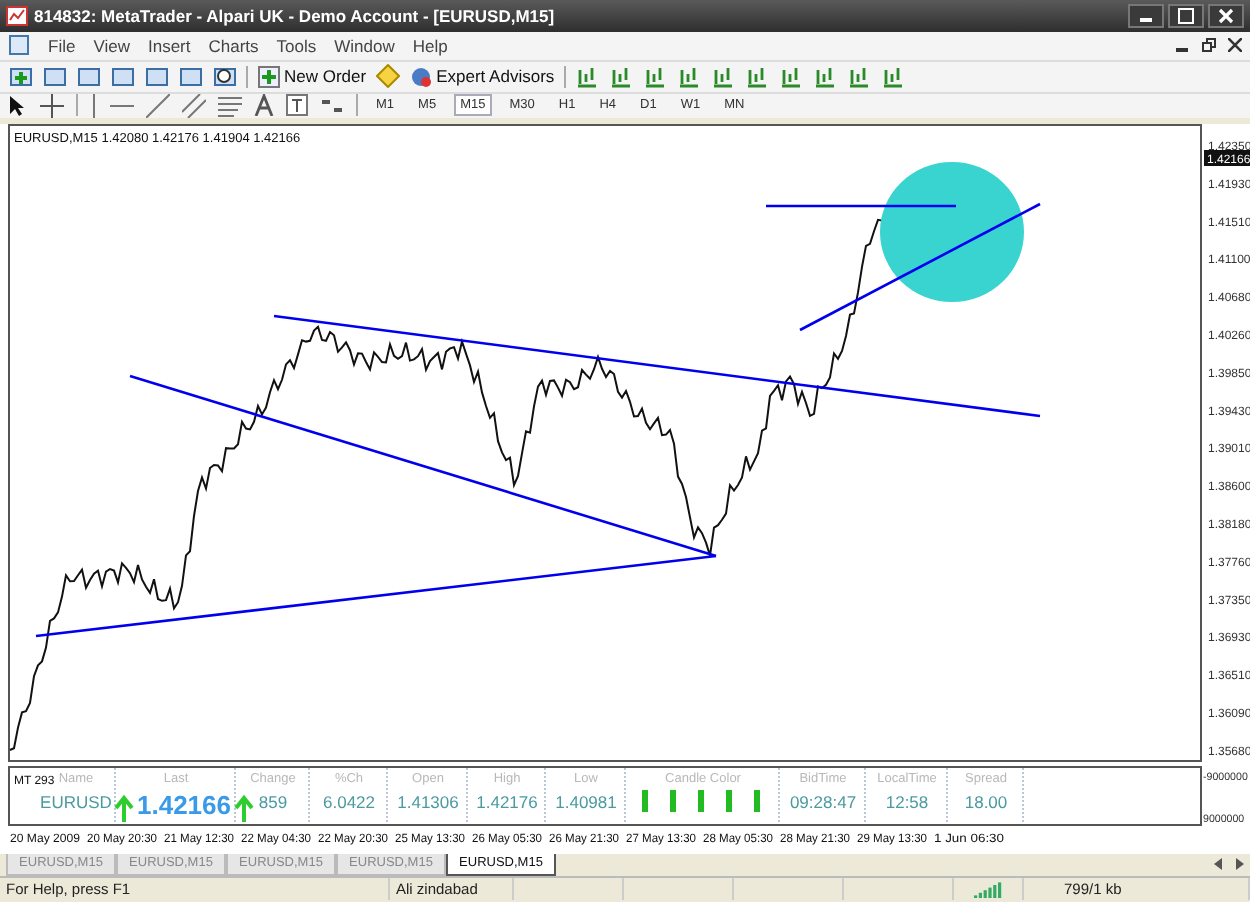 The image size is (1250, 902). Describe the element at coordinates (1219, 864) in the screenshot. I see `scroll-left-icon` at that location.